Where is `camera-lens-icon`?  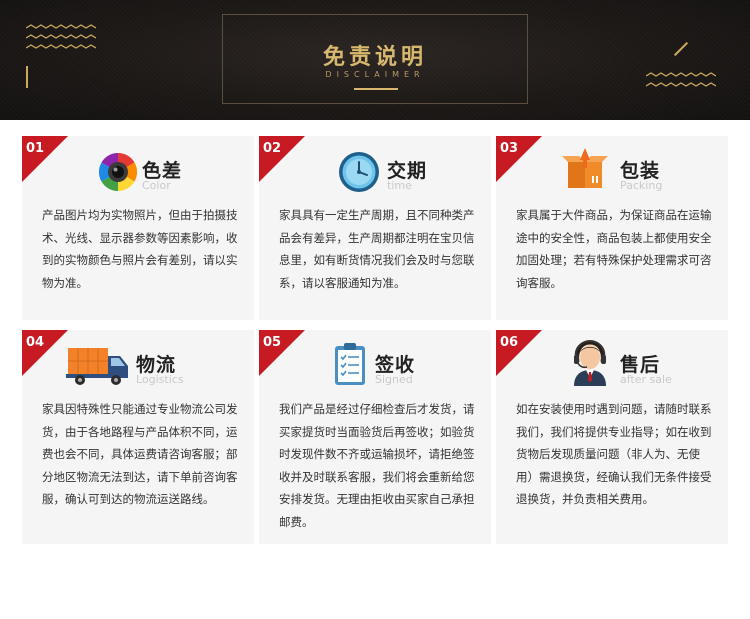 camera-lens-icon is located at coordinates (118, 172).